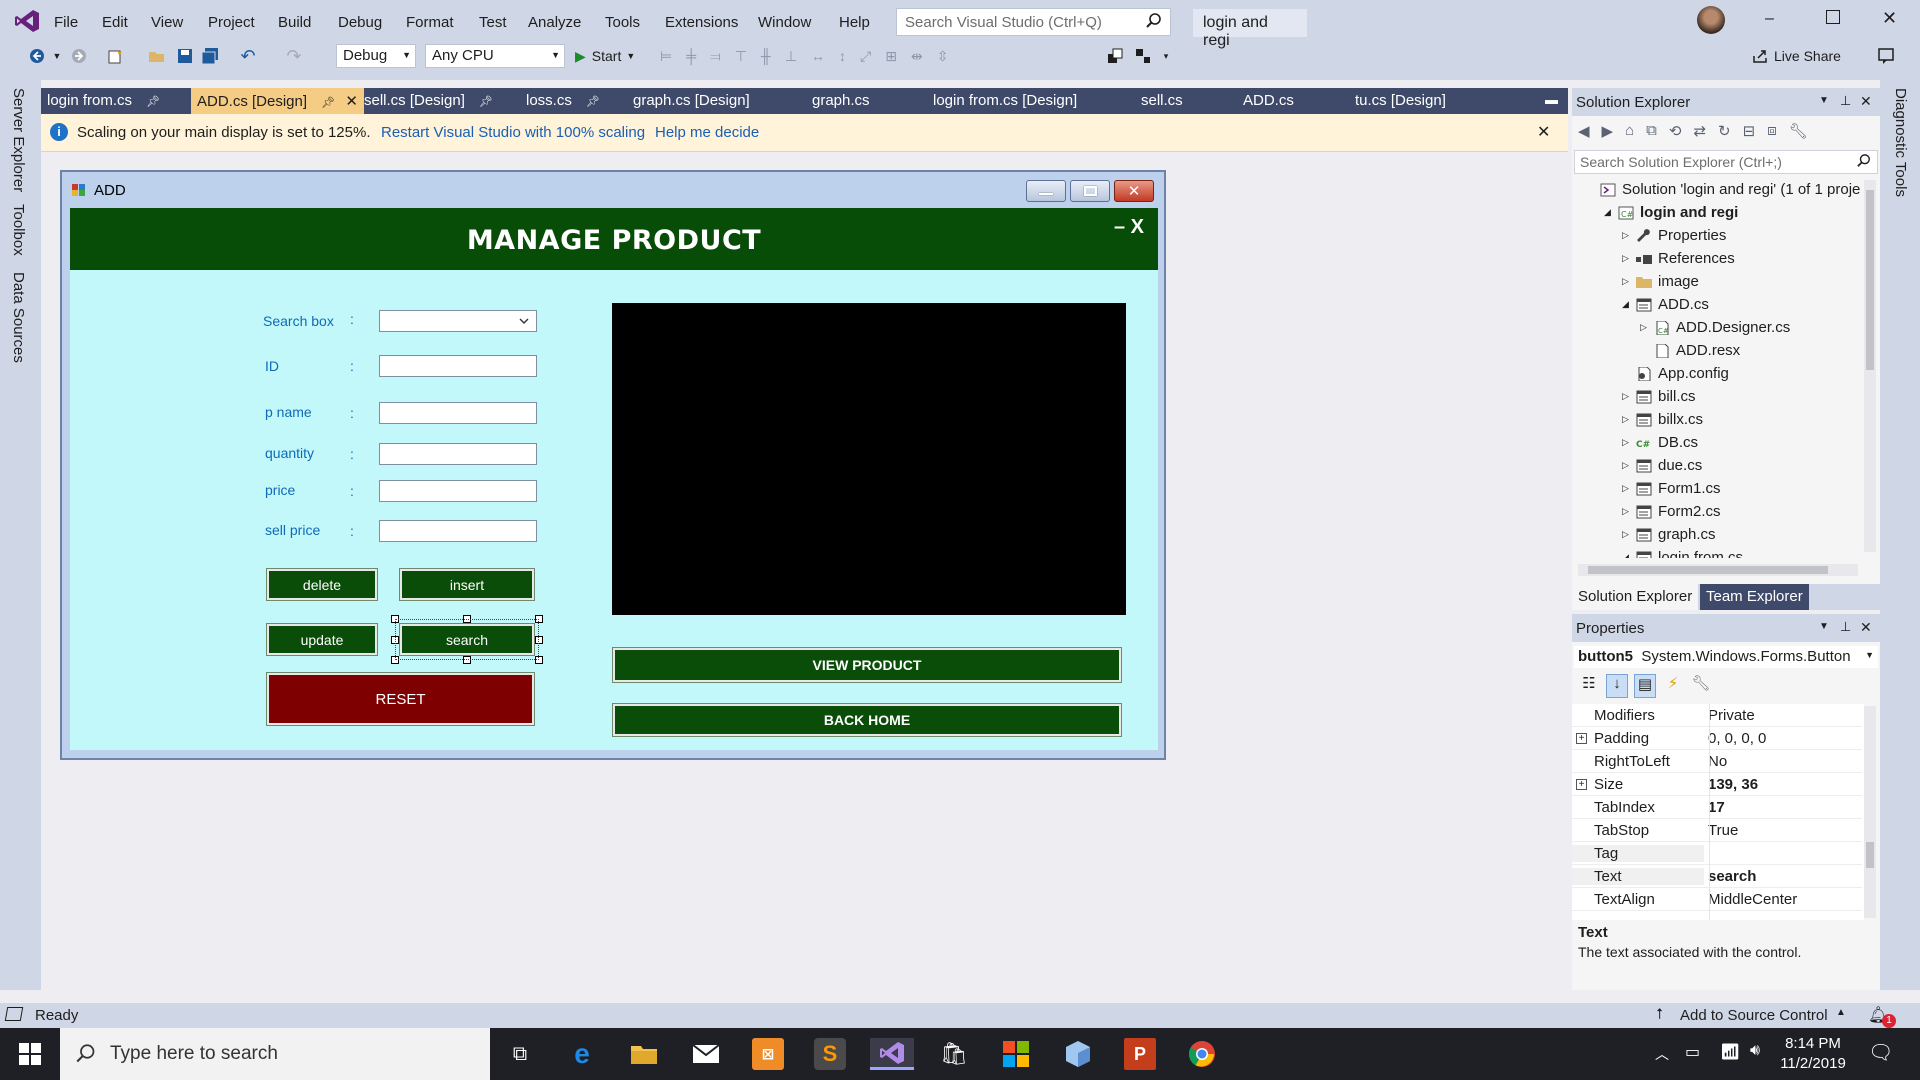  What do you see at coordinates (1162, 101) in the screenshot?
I see `tab-sell-cs: sell.cs` at bounding box center [1162, 101].